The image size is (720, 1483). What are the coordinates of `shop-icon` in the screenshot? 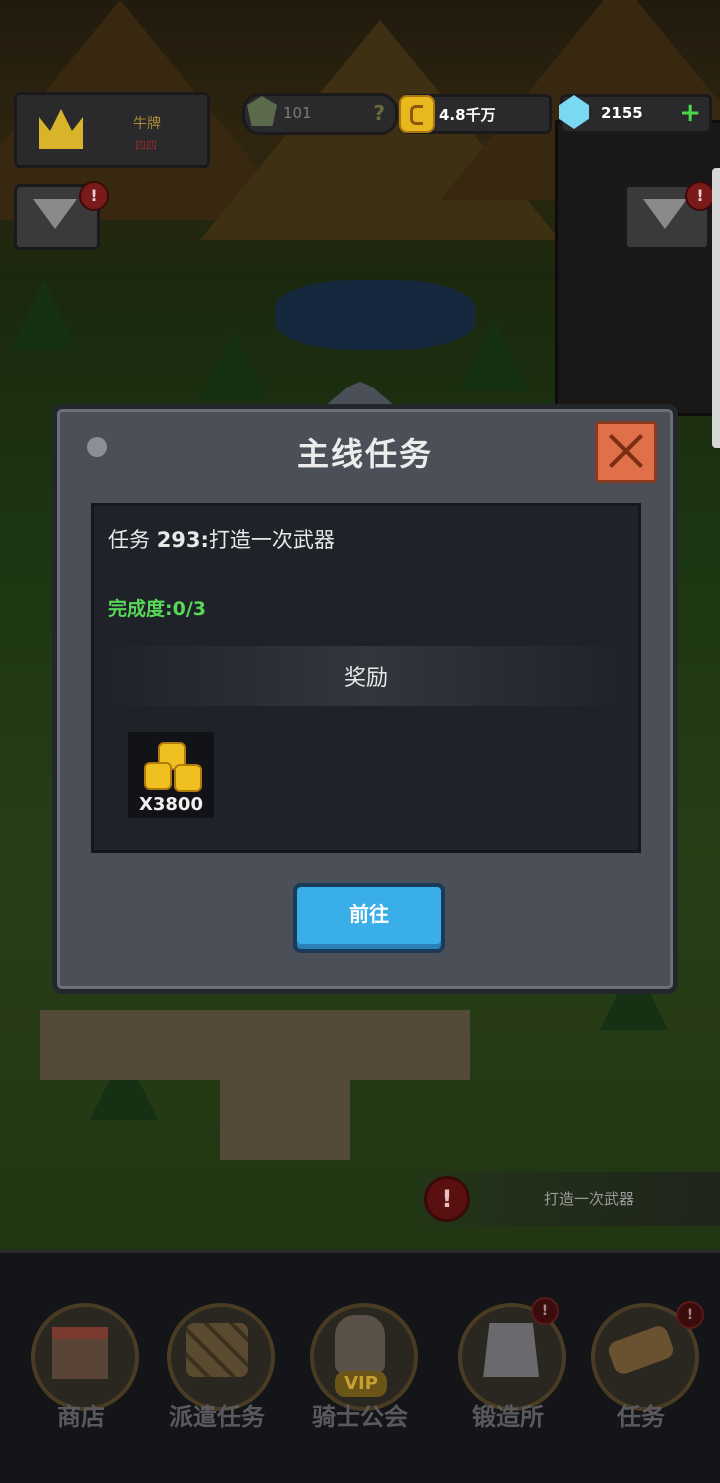 It's located at (80, 1353).